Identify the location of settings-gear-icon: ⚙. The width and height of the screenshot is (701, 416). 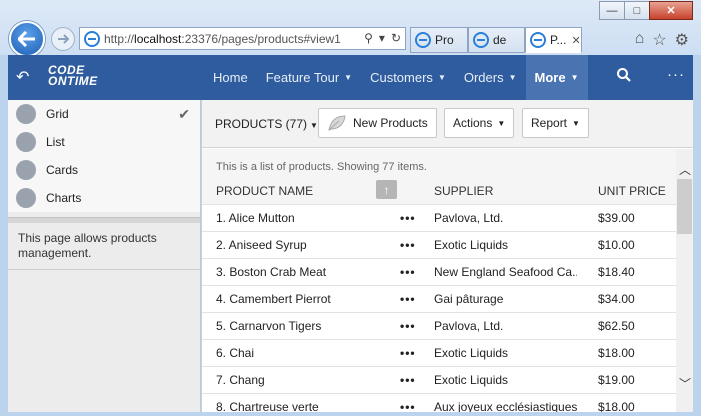
(682, 40).